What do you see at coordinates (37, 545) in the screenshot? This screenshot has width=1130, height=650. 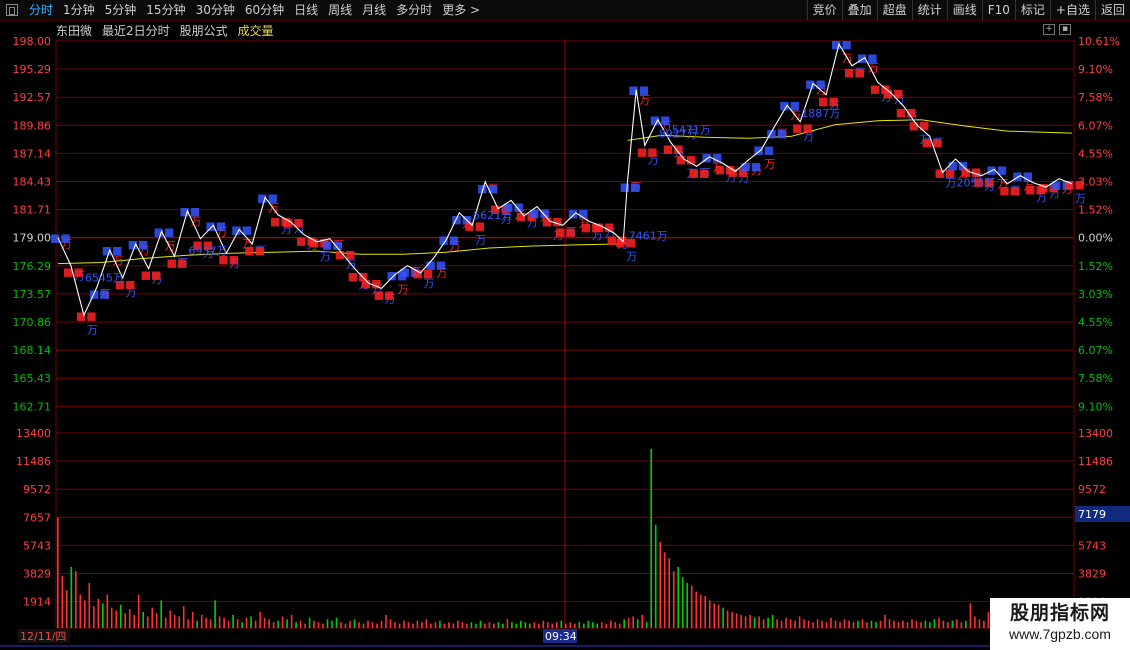 I see `volume-tick-left: 5743` at bounding box center [37, 545].